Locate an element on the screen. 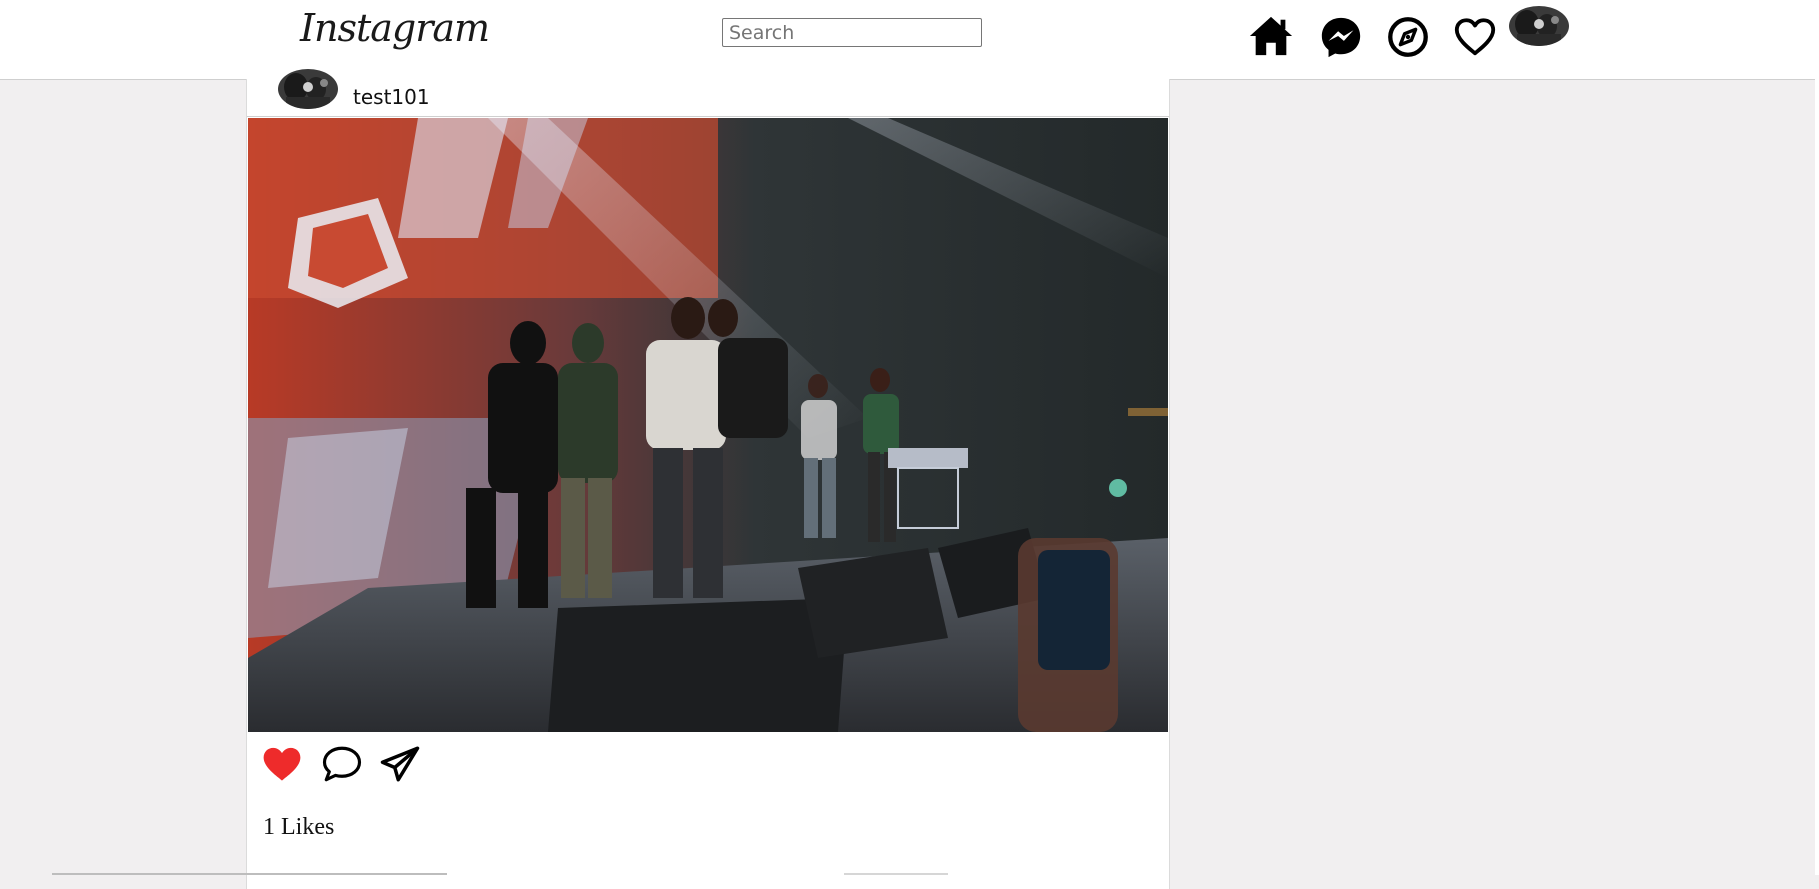 The height and width of the screenshot is (889, 1819). home-icon is located at coordinates (1271, 36).